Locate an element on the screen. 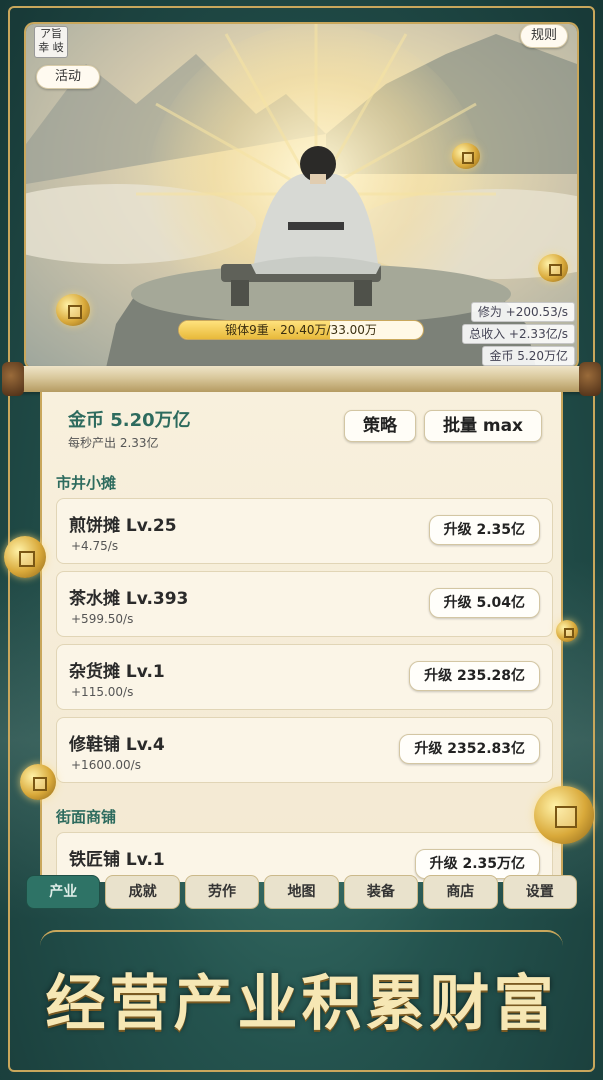  tab-label: 设置 is located at coordinates (539, 892).